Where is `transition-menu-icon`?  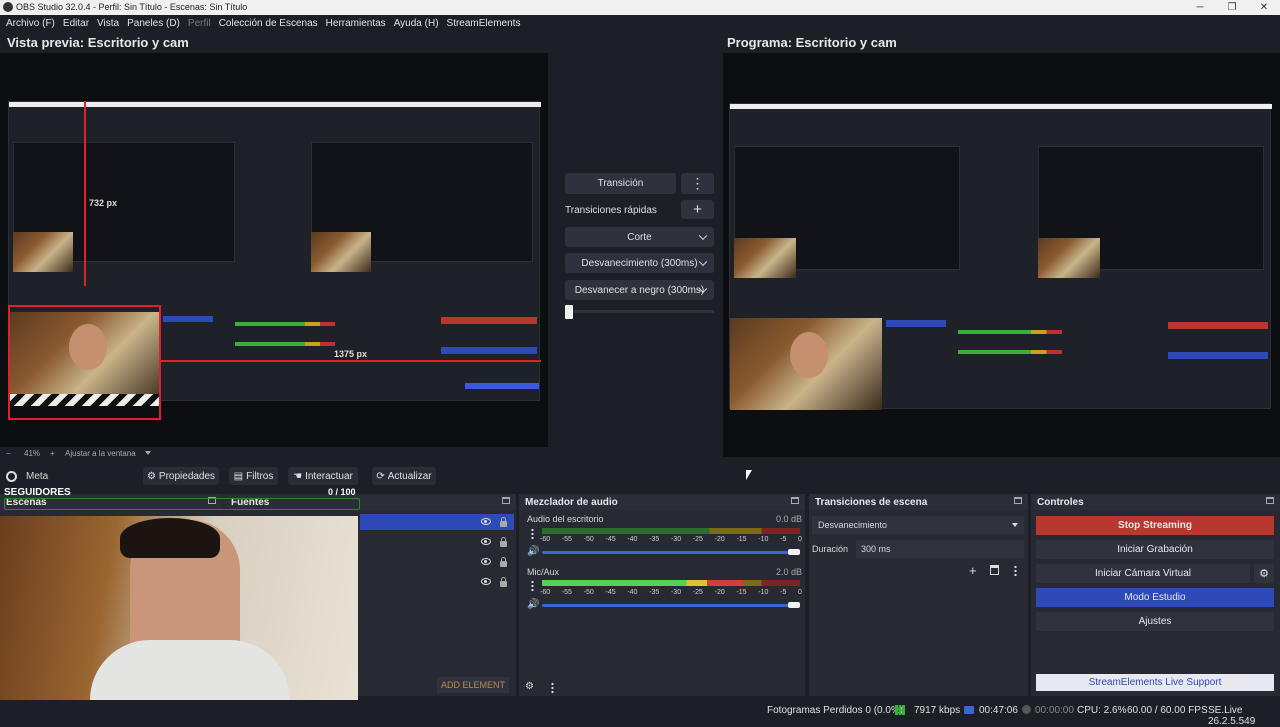
transition-menu-icon is located at coordinates (1015, 571).